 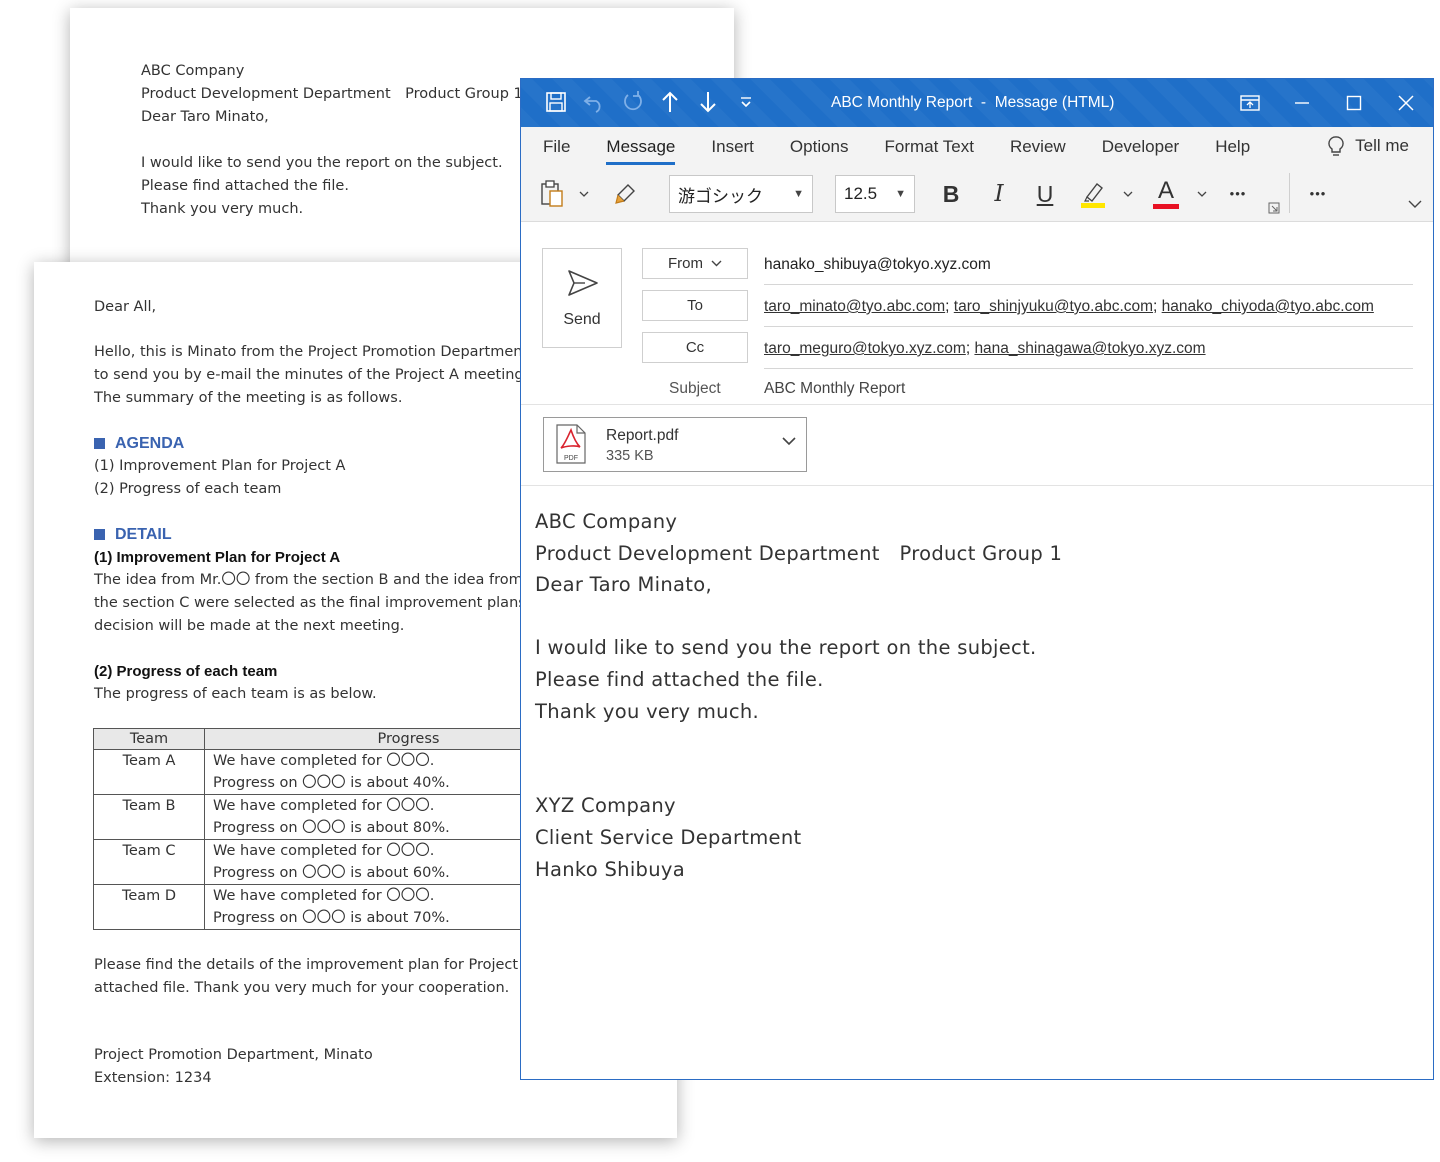 What do you see at coordinates (1250, 103) in the screenshot?
I see `ribbon-display-icon` at bounding box center [1250, 103].